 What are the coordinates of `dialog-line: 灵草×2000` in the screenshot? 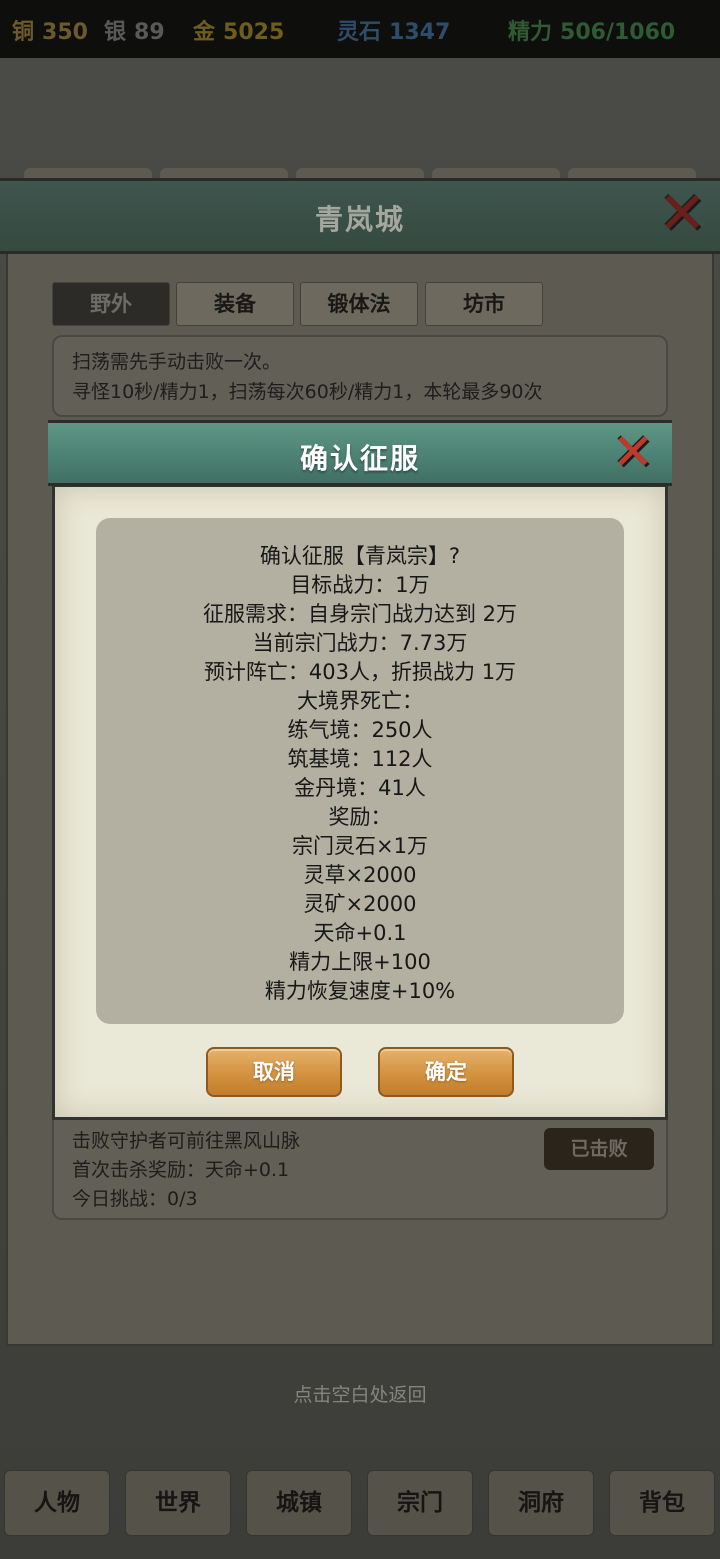 It's located at (360, 875).